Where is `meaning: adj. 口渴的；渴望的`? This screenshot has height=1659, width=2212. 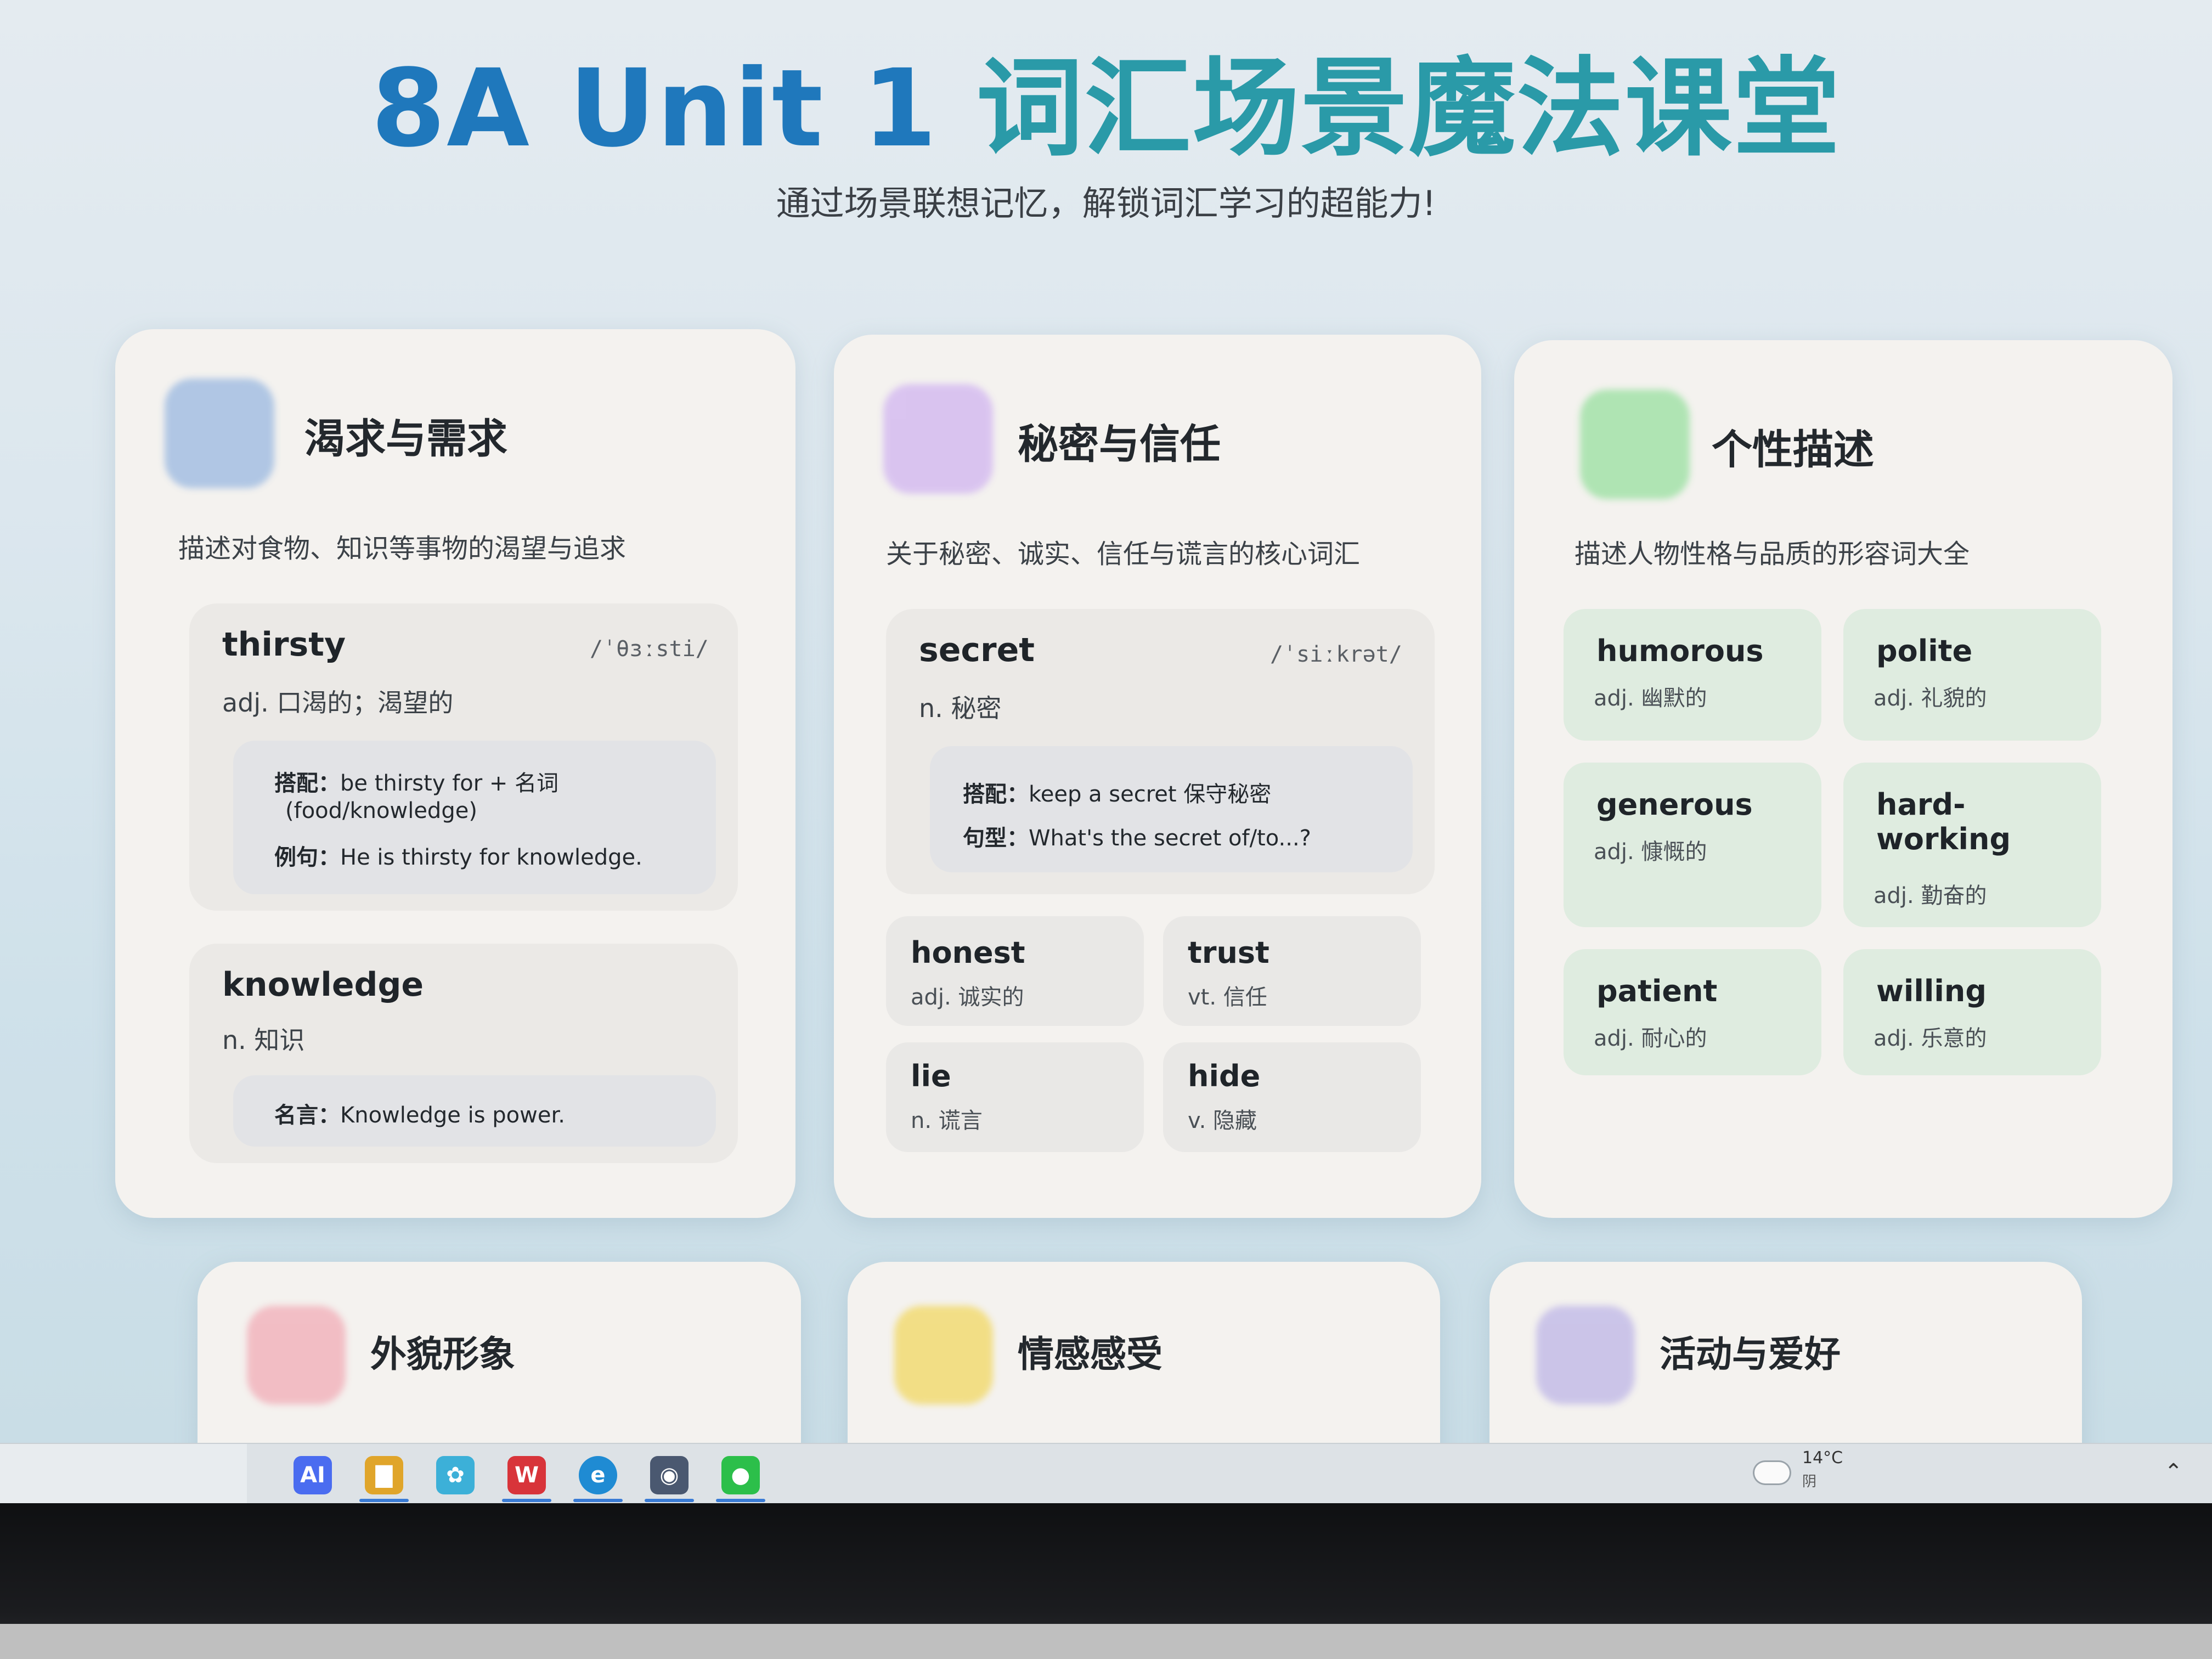 meaning: adj. 口渴的；渴望的 is located at coordinates (338, 703).